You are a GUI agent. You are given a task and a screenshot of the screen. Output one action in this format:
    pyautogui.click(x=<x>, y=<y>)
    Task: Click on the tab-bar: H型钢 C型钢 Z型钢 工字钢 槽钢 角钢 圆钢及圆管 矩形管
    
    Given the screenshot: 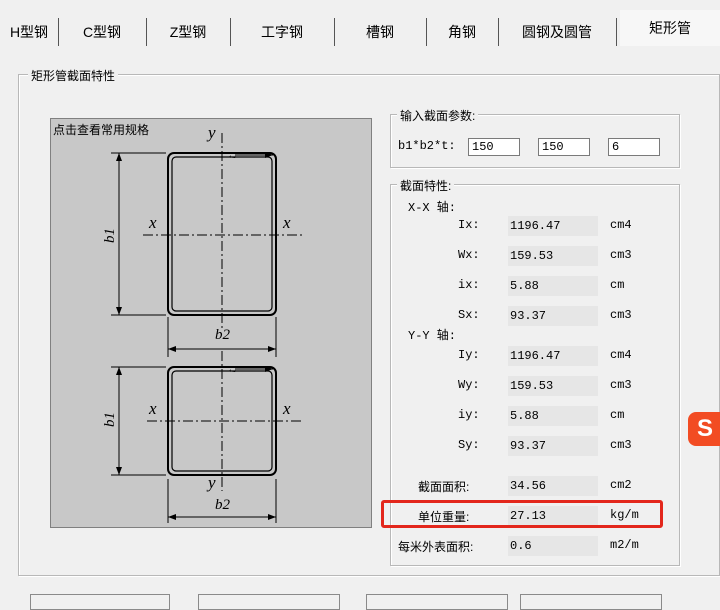 What is the action you would take?
    pyautogui.click(x=360, y=23)
    